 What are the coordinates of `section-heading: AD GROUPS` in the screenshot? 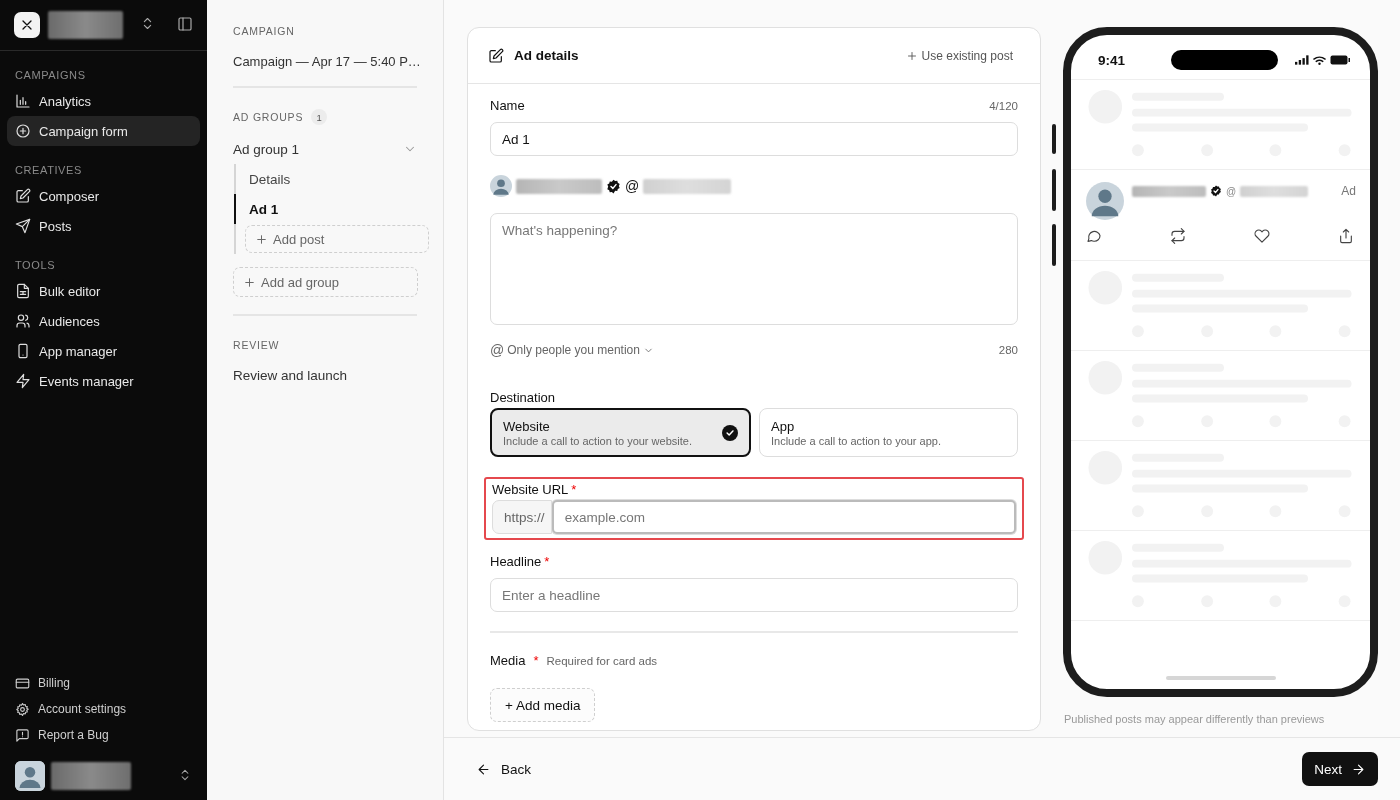 It's located at (268, 117).